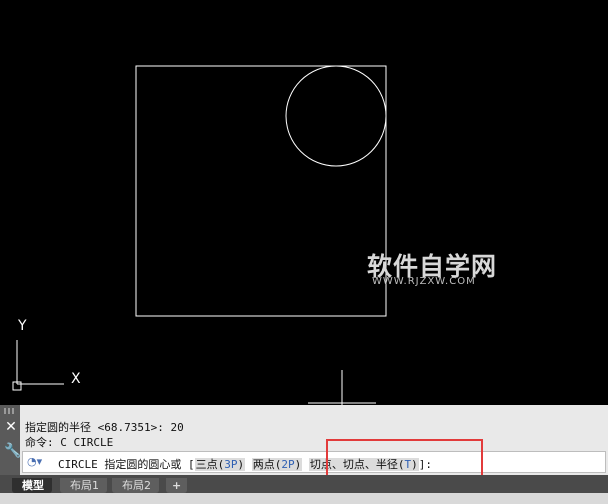 This screenshot has height=504, width=608. I want to click on command-recent-icon: ◔▾, so click(36, 462).